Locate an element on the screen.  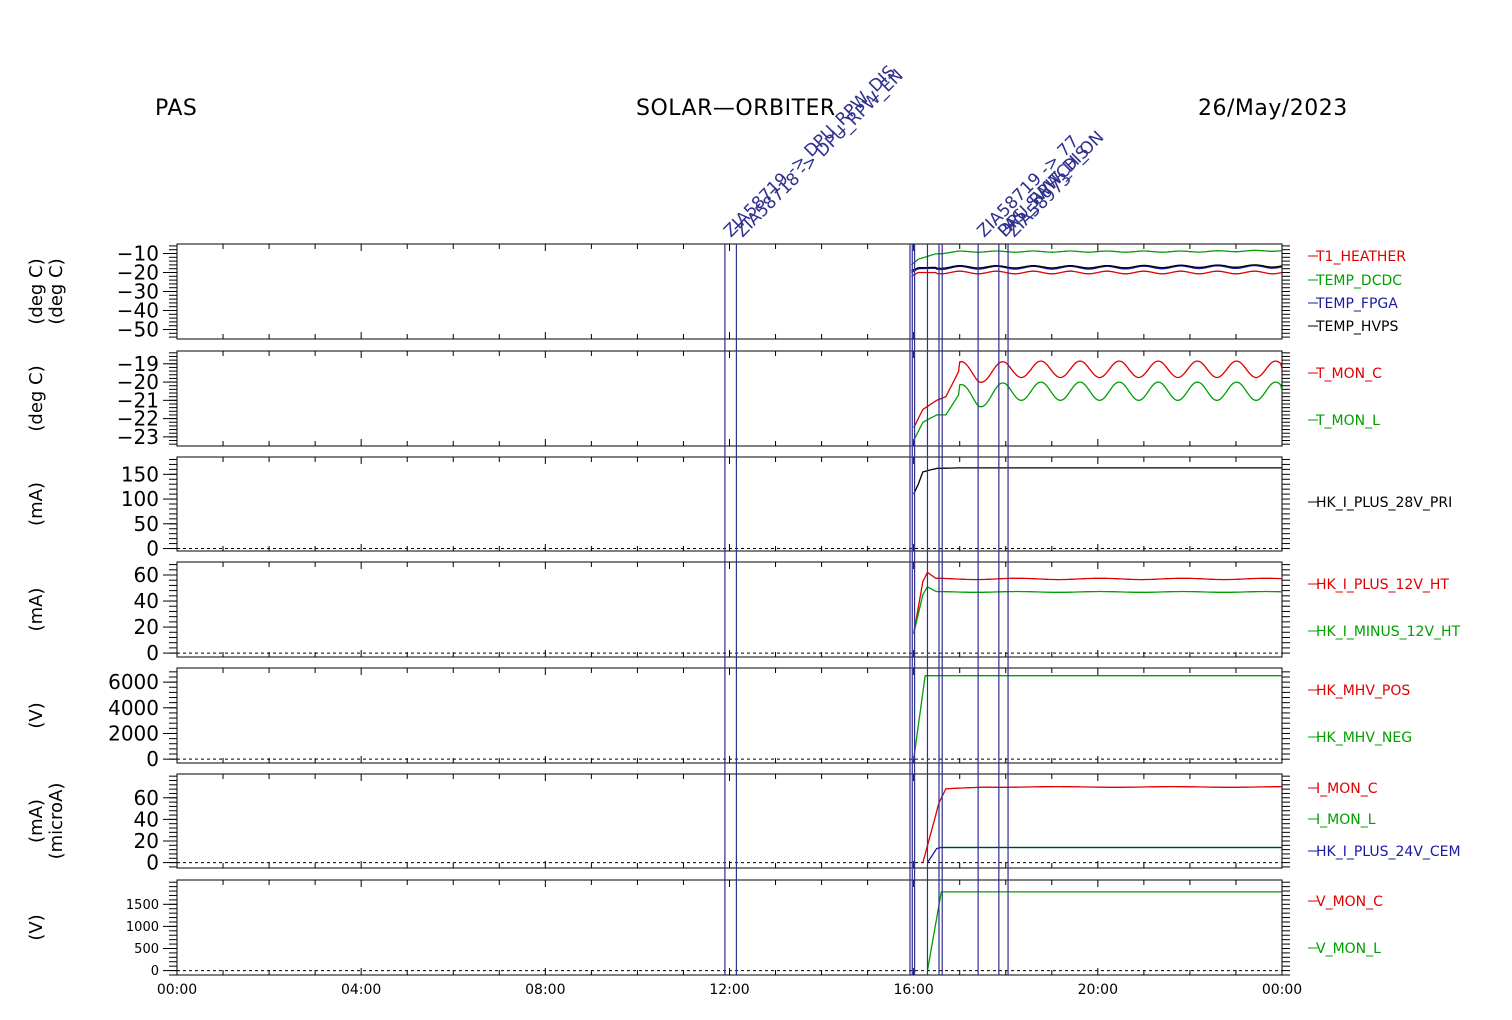
legend-label: HK_I_PLUS_12V_HT is located at coordinates (1382, 585).